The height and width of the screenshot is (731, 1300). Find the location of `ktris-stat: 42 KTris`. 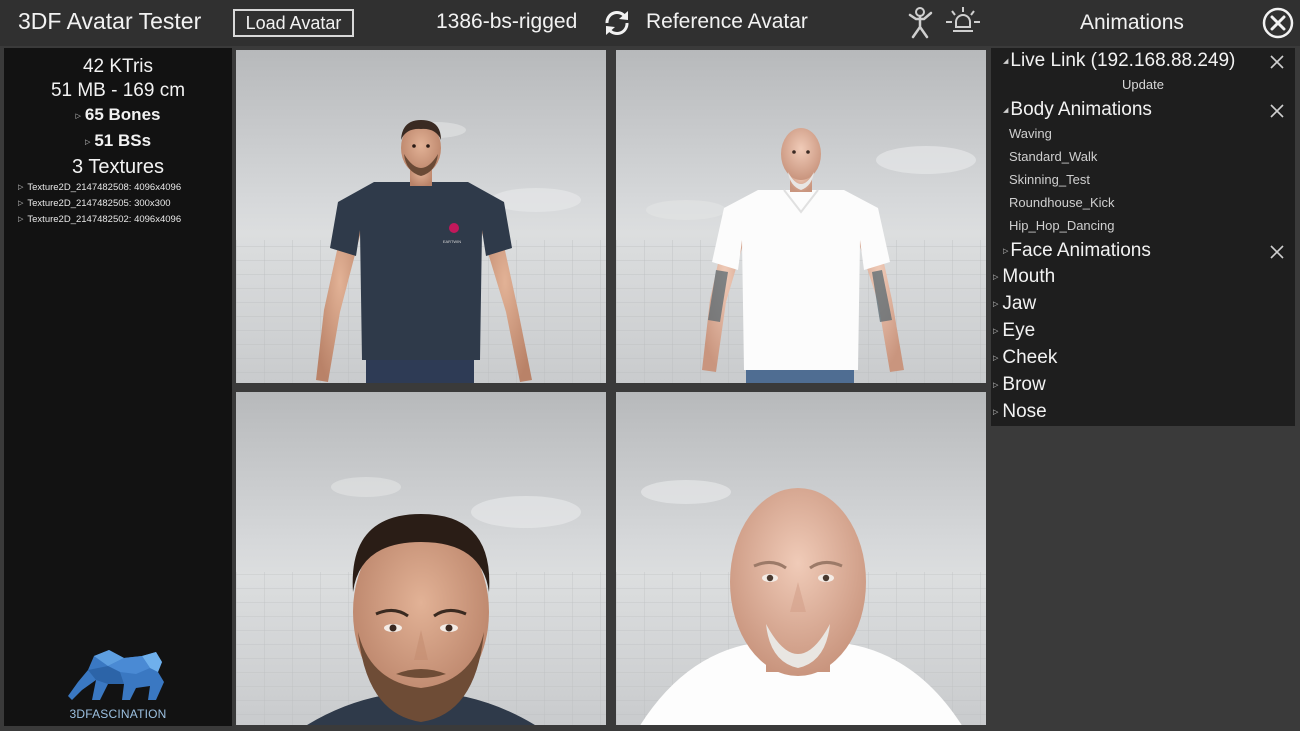

ktris-stat: 42 KTris is located at coordinates (118, 66).